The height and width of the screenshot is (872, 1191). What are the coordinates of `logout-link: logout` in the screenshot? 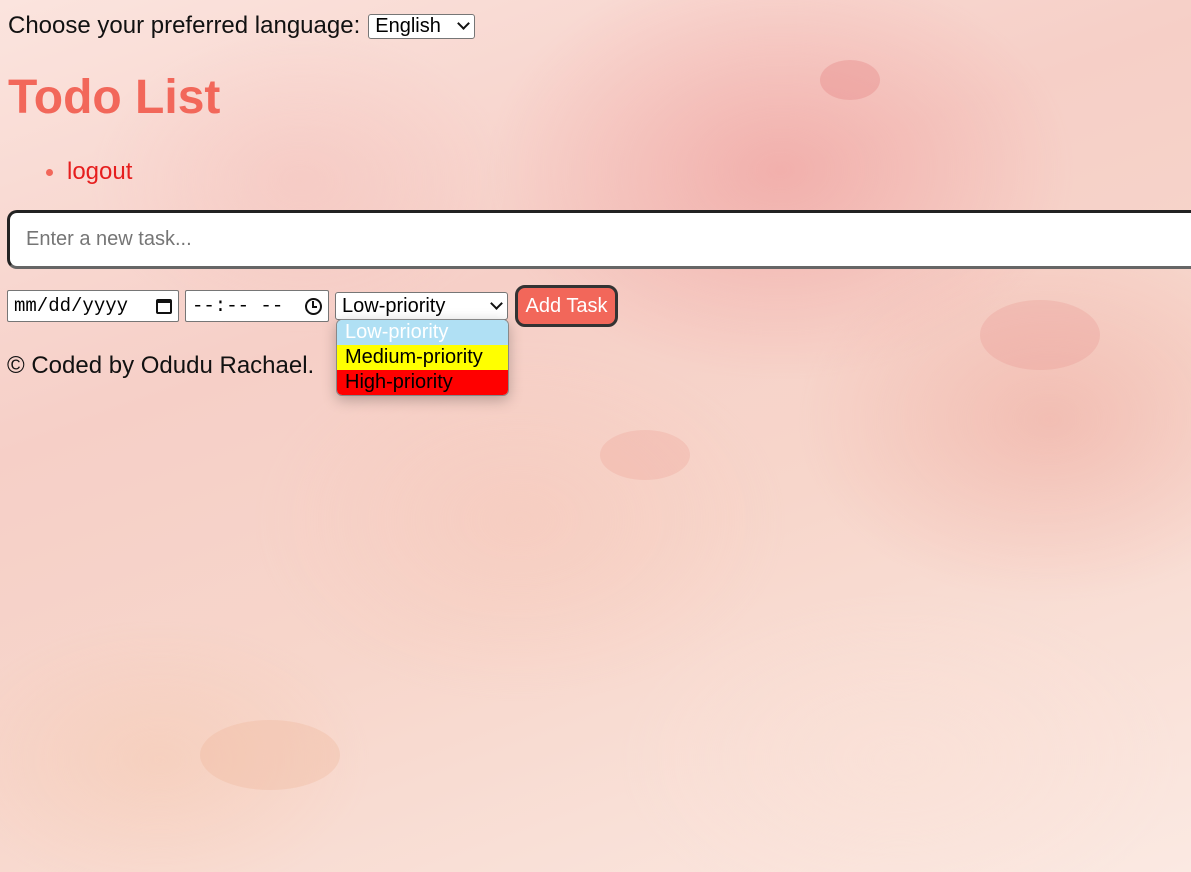 It's located at (99, 171).